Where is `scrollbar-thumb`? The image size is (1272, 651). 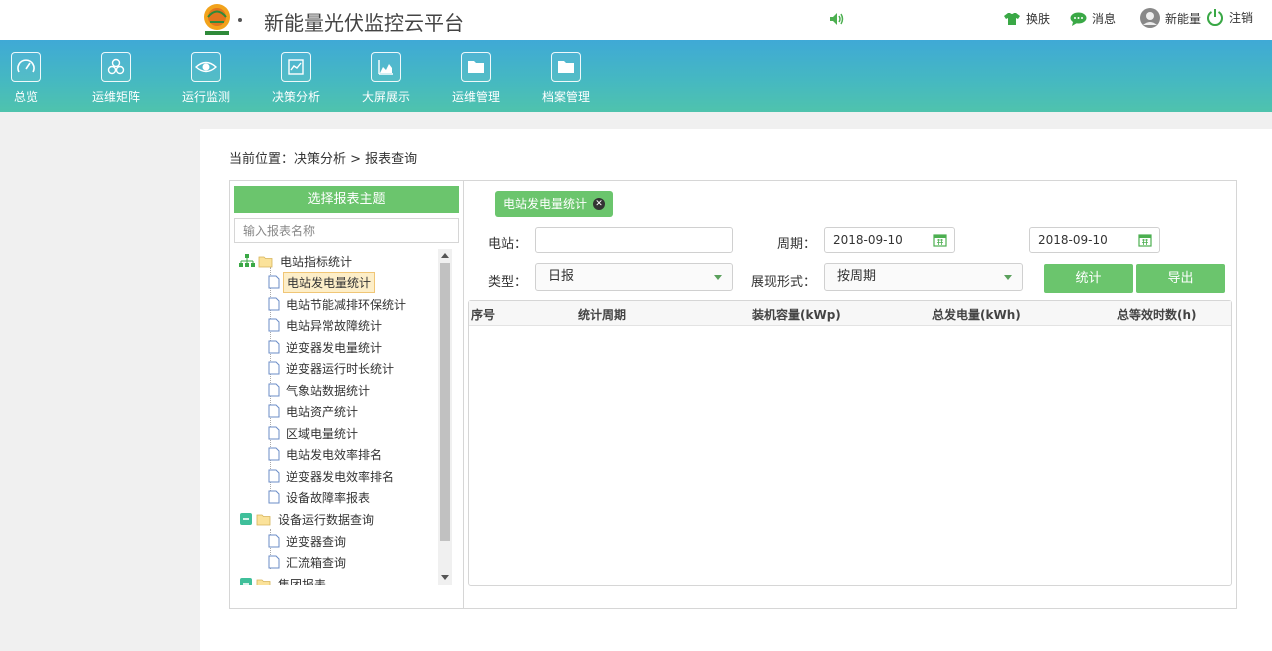 scrollbar-thumb is located at coordinates (445, 402).